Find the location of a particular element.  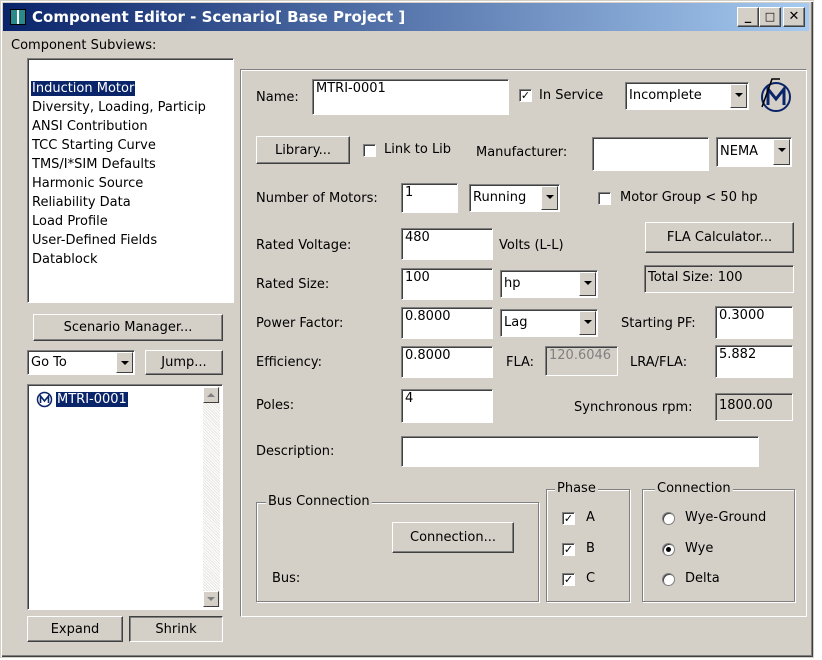

maximize-button: □ is located at coordinates (770, 17).